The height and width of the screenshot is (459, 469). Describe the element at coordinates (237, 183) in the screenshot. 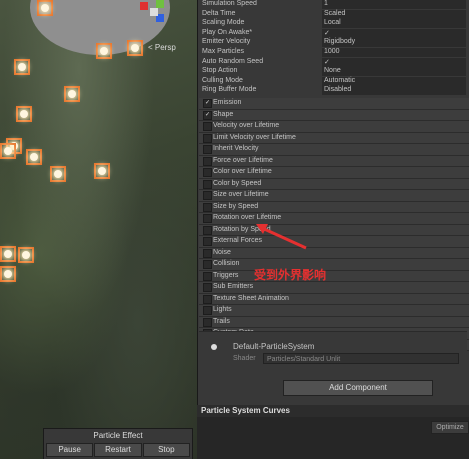

I see `module-label: Color by Speed` at that location.